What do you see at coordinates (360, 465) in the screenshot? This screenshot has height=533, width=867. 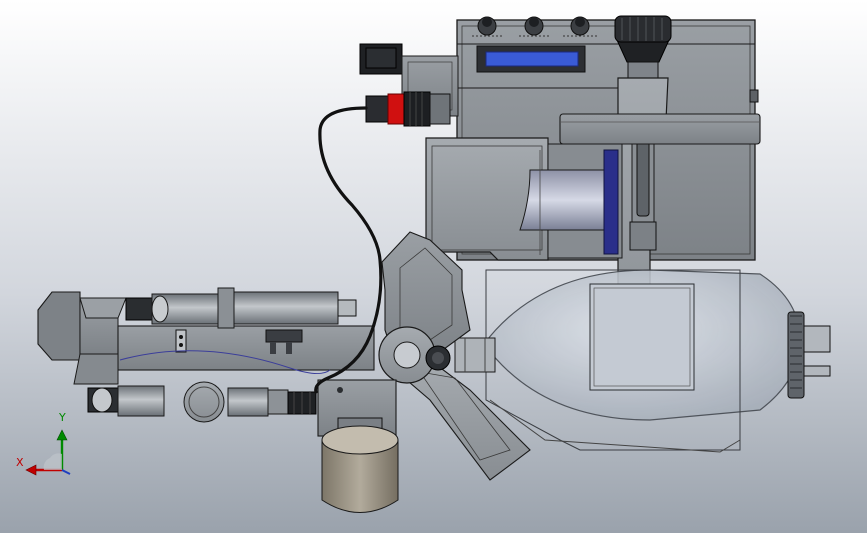 I see `counter-weight` at bounding box center [360, 465].